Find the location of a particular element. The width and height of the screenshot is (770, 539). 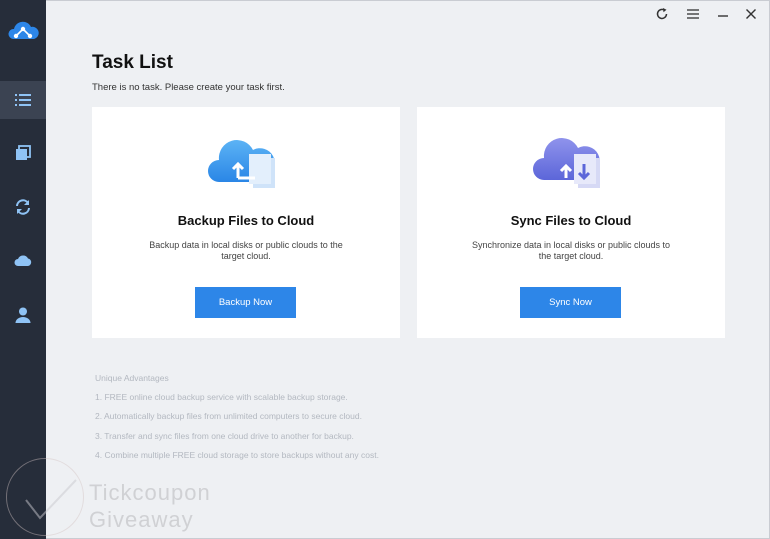

sidebar-item-cloud is located at coordinates (23, 261).